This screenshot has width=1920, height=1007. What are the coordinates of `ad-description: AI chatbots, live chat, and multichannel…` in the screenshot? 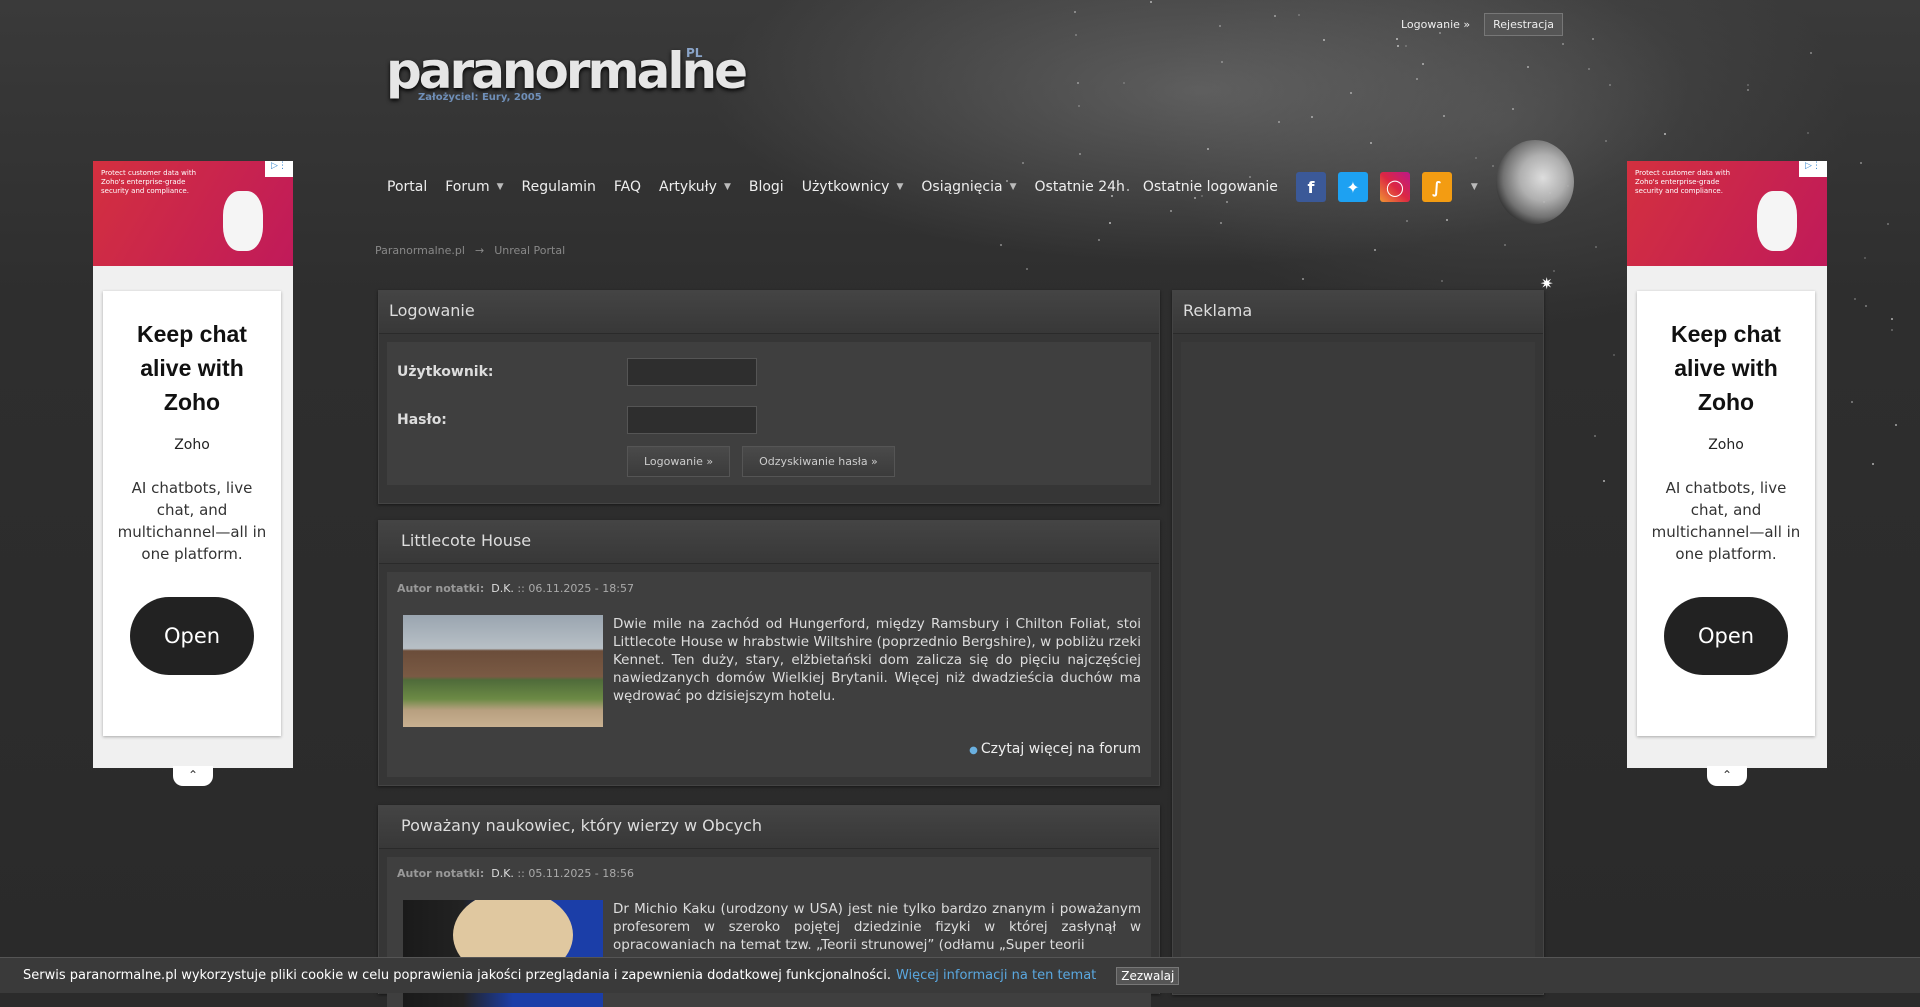 It's located at (192, 521).